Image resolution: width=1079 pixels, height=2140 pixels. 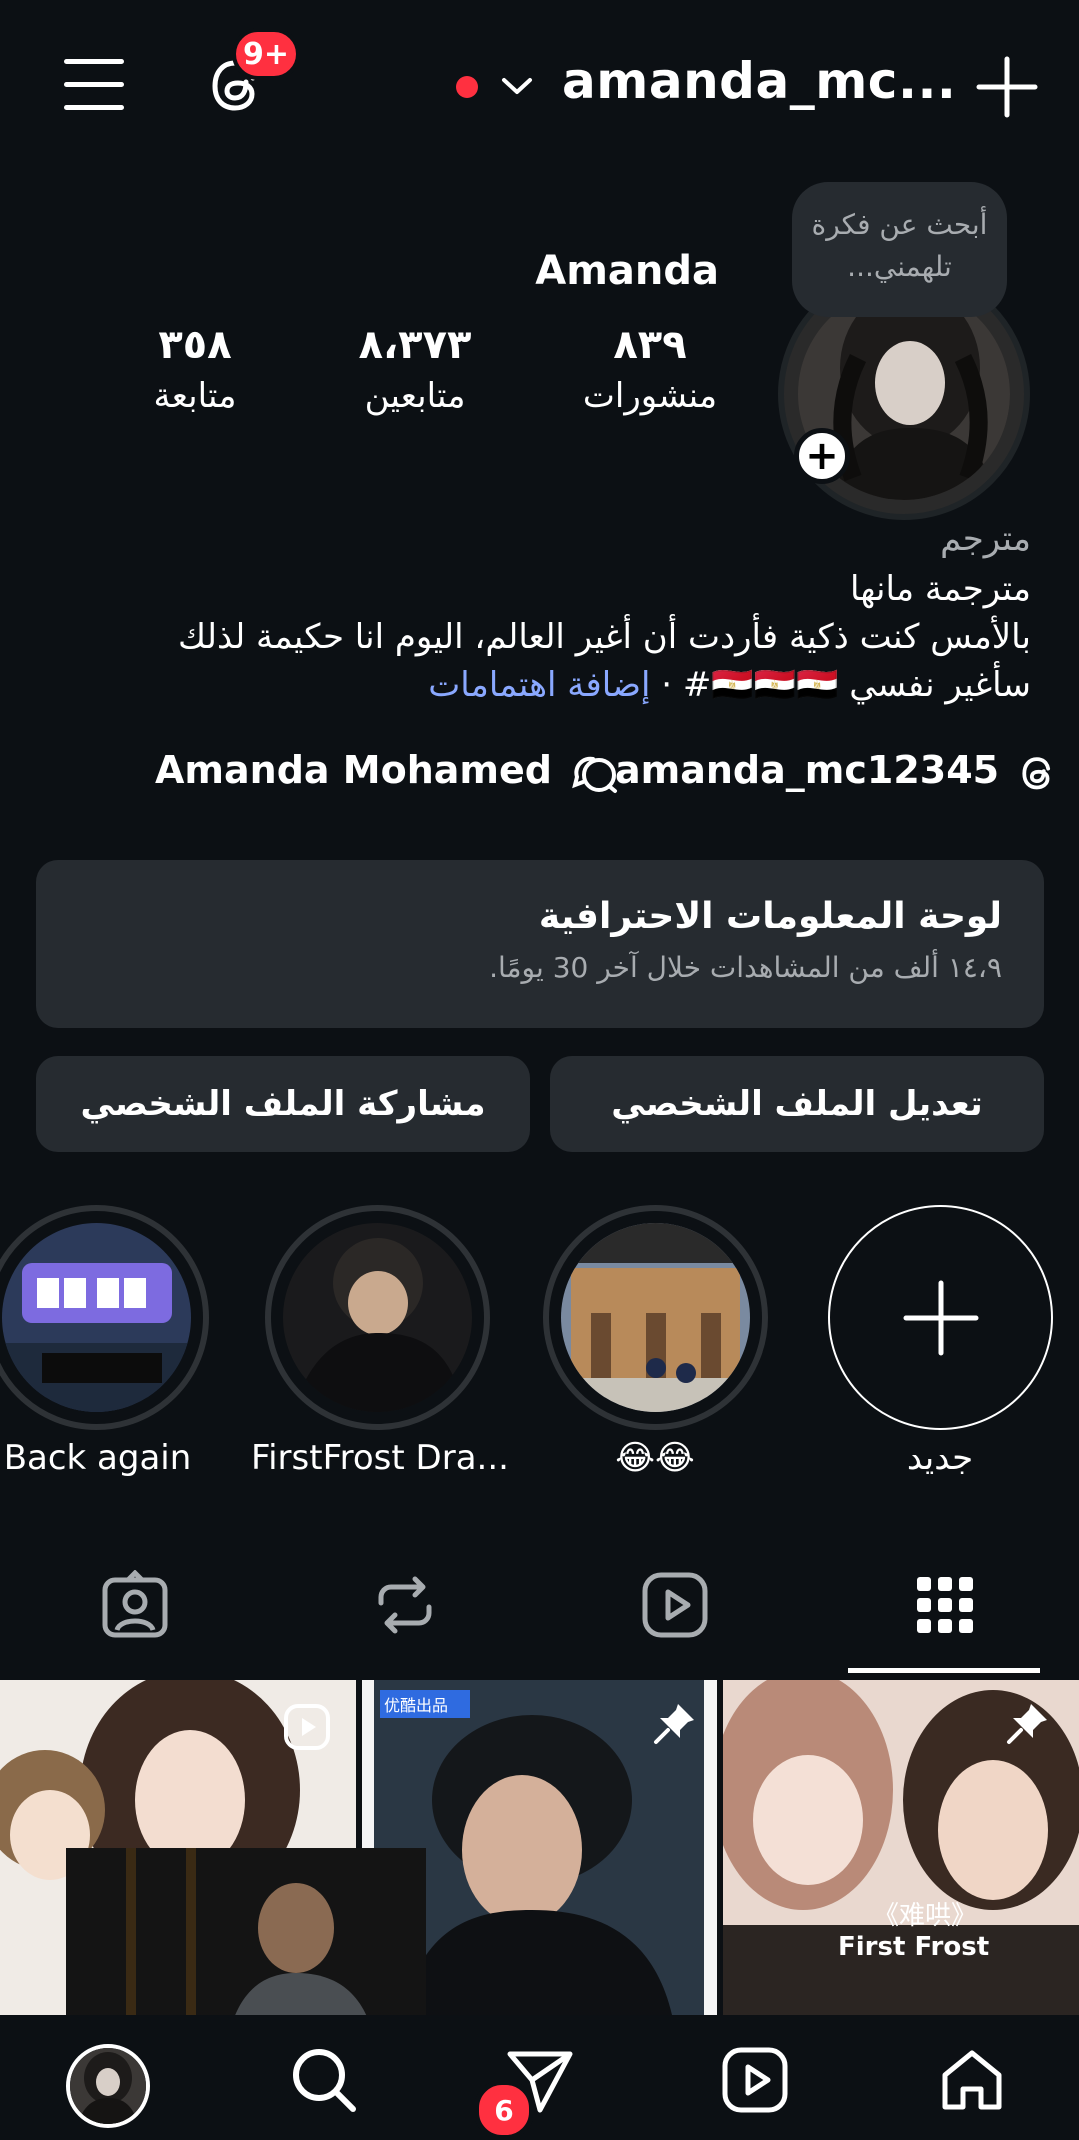 What do you see at coordinates (596, 773) in the screenshot?
I see `chat-bubble-icon` at bounding box center [596, 773].